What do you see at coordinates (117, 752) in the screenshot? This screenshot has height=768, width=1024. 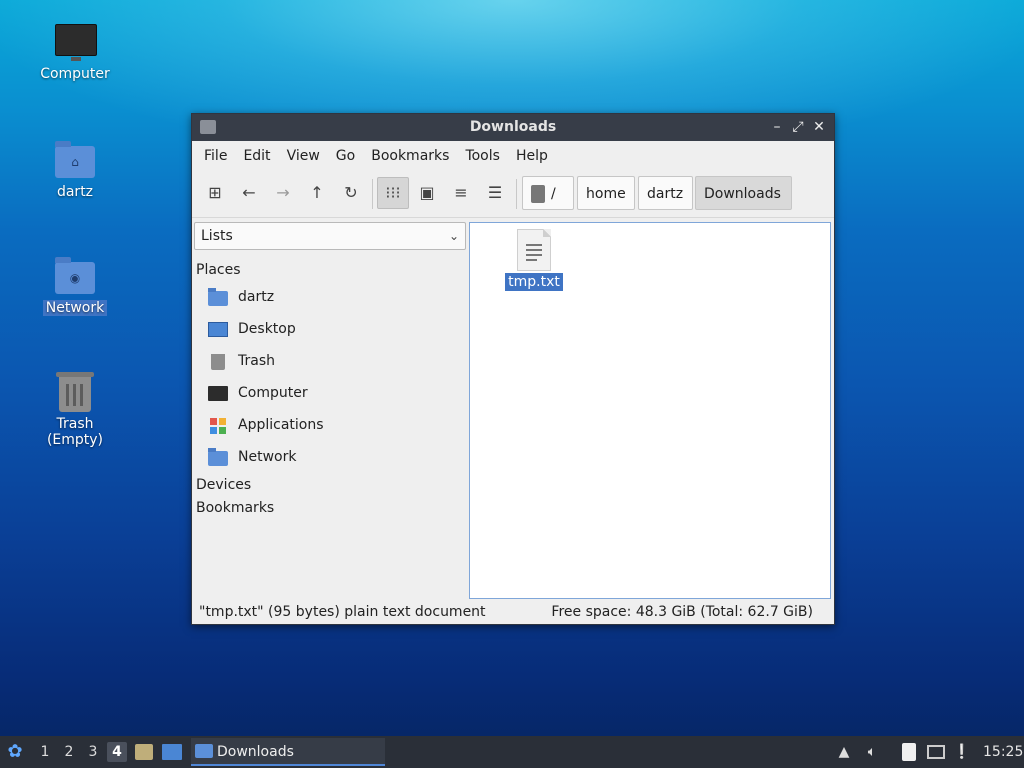 I see `workspace-4: 4` at bounding box center [117, 752].